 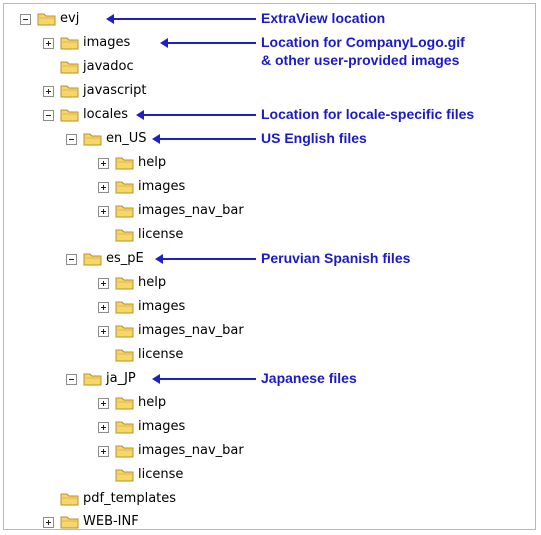 I want to click on tree-item-web-inf: WEB-INF, so click(x=269, y=524).